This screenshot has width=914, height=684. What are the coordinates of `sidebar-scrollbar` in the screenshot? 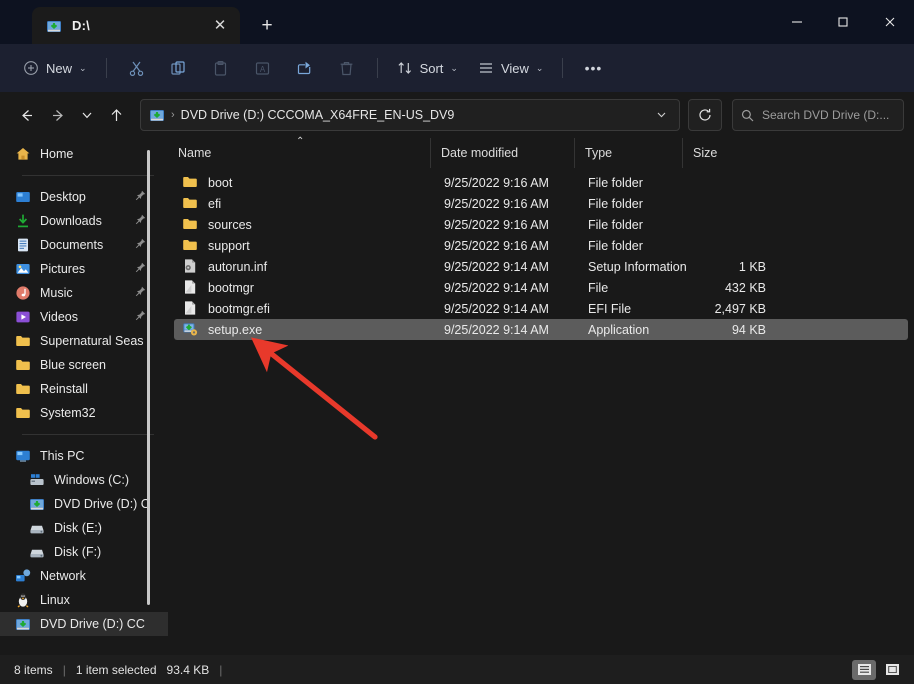 It's located at (148, 377).